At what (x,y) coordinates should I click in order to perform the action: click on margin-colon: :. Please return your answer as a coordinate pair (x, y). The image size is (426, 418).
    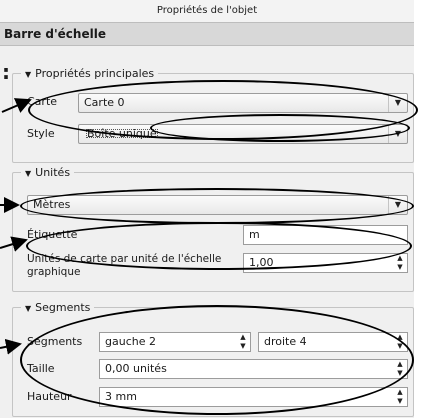
    Looking at the image, I should click on (6, 72).